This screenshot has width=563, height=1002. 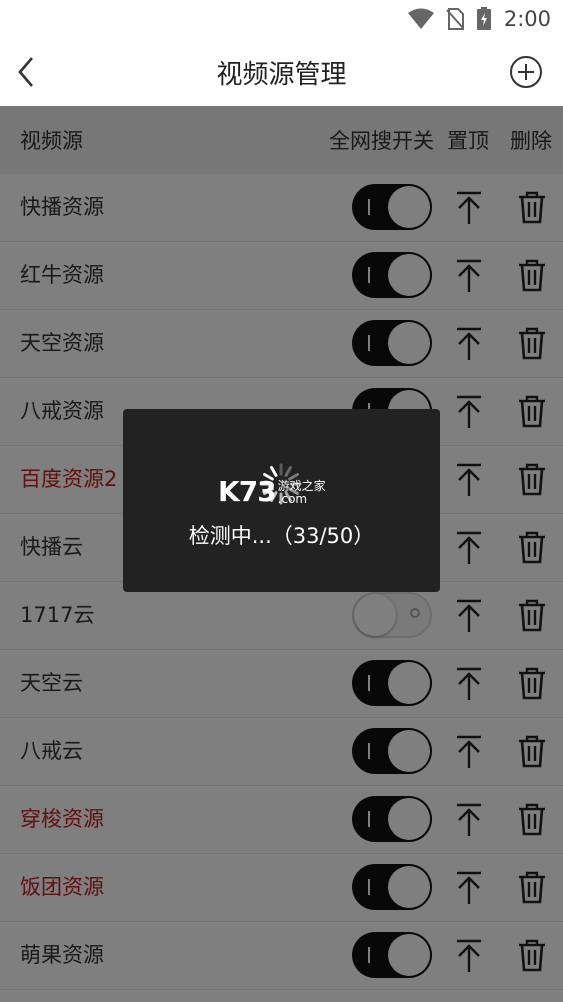 I want to click on app-header: 视频源管理, so click(x=281, y=72).